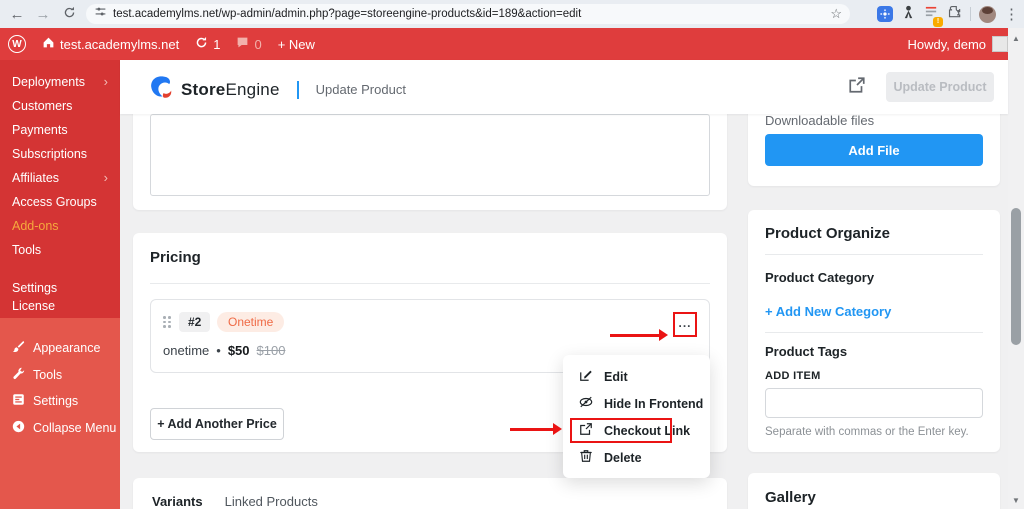  Describe the element at coordinates (793, 376) in the screenshot. I see `add-item-label: ADD ITEM` at that location.